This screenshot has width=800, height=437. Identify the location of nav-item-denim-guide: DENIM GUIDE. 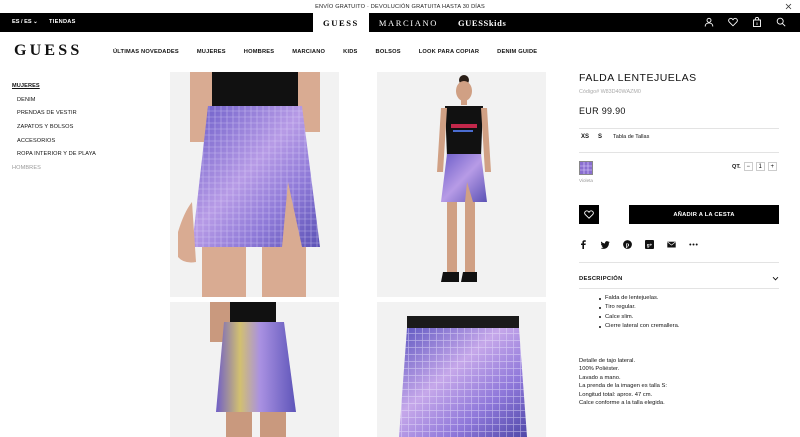
(517, 52).